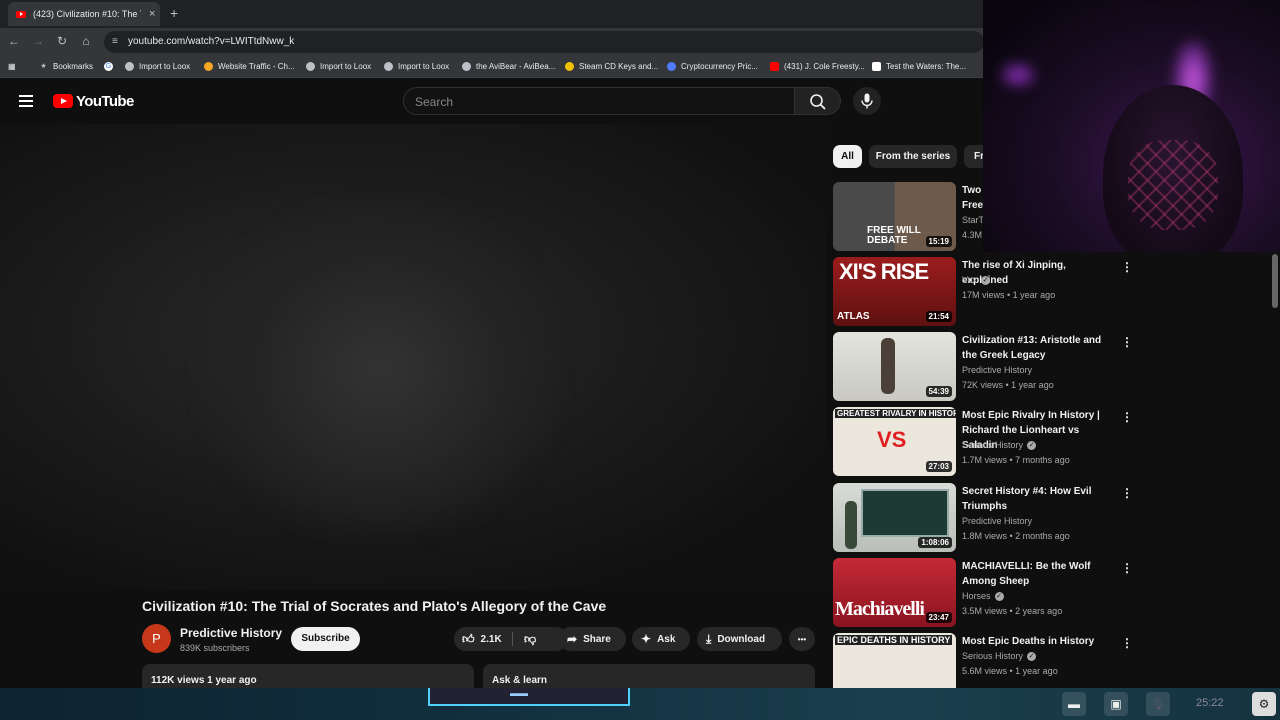 This screenshot has height=720, width=1280. Describe the element at coordinates (983, 596) in the screenshot. I see `recommendation-channel: Horses ✓` at that location.